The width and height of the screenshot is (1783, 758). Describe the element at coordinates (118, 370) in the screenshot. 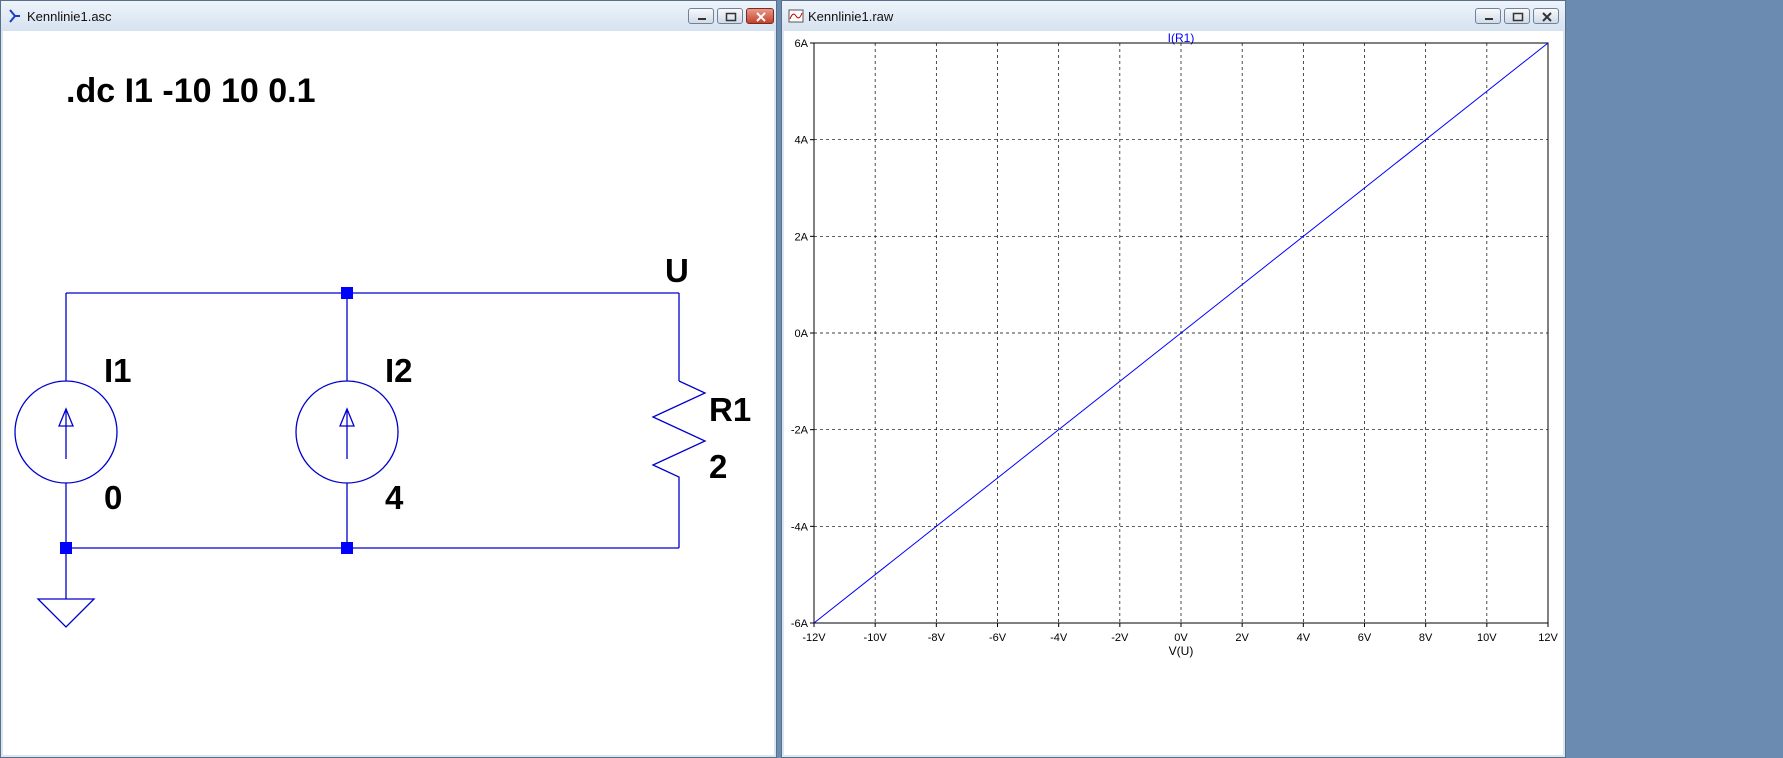

I see `i1-name-label: I1` at that location.